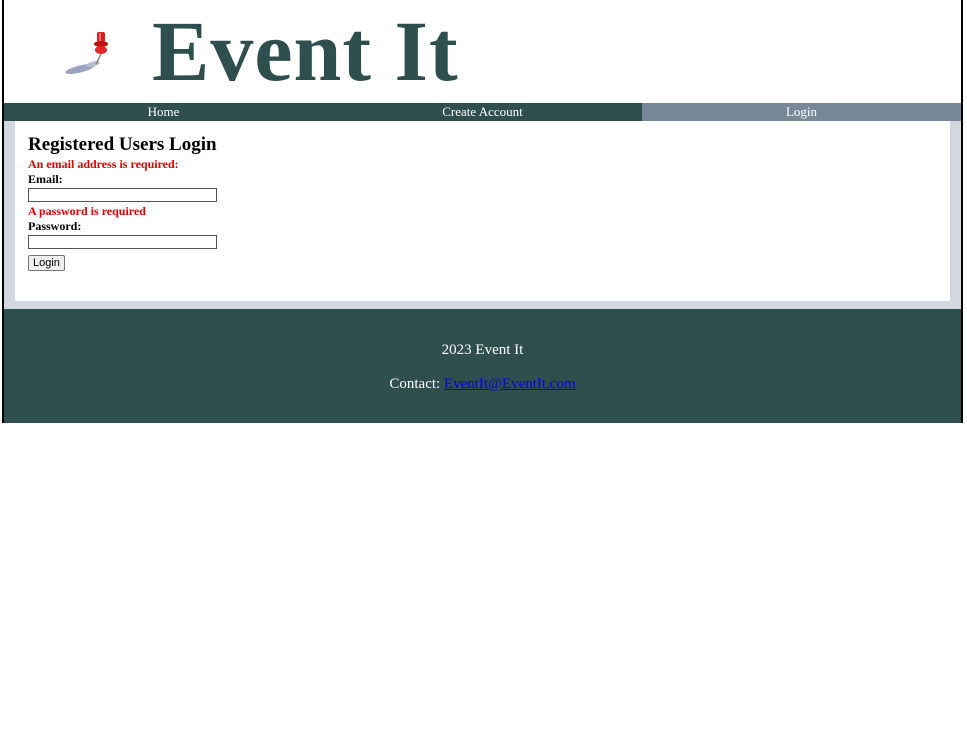  Describe the element at coordinates (163, 112) in the screenshot. I see `nav-item-home: Home` at that location.